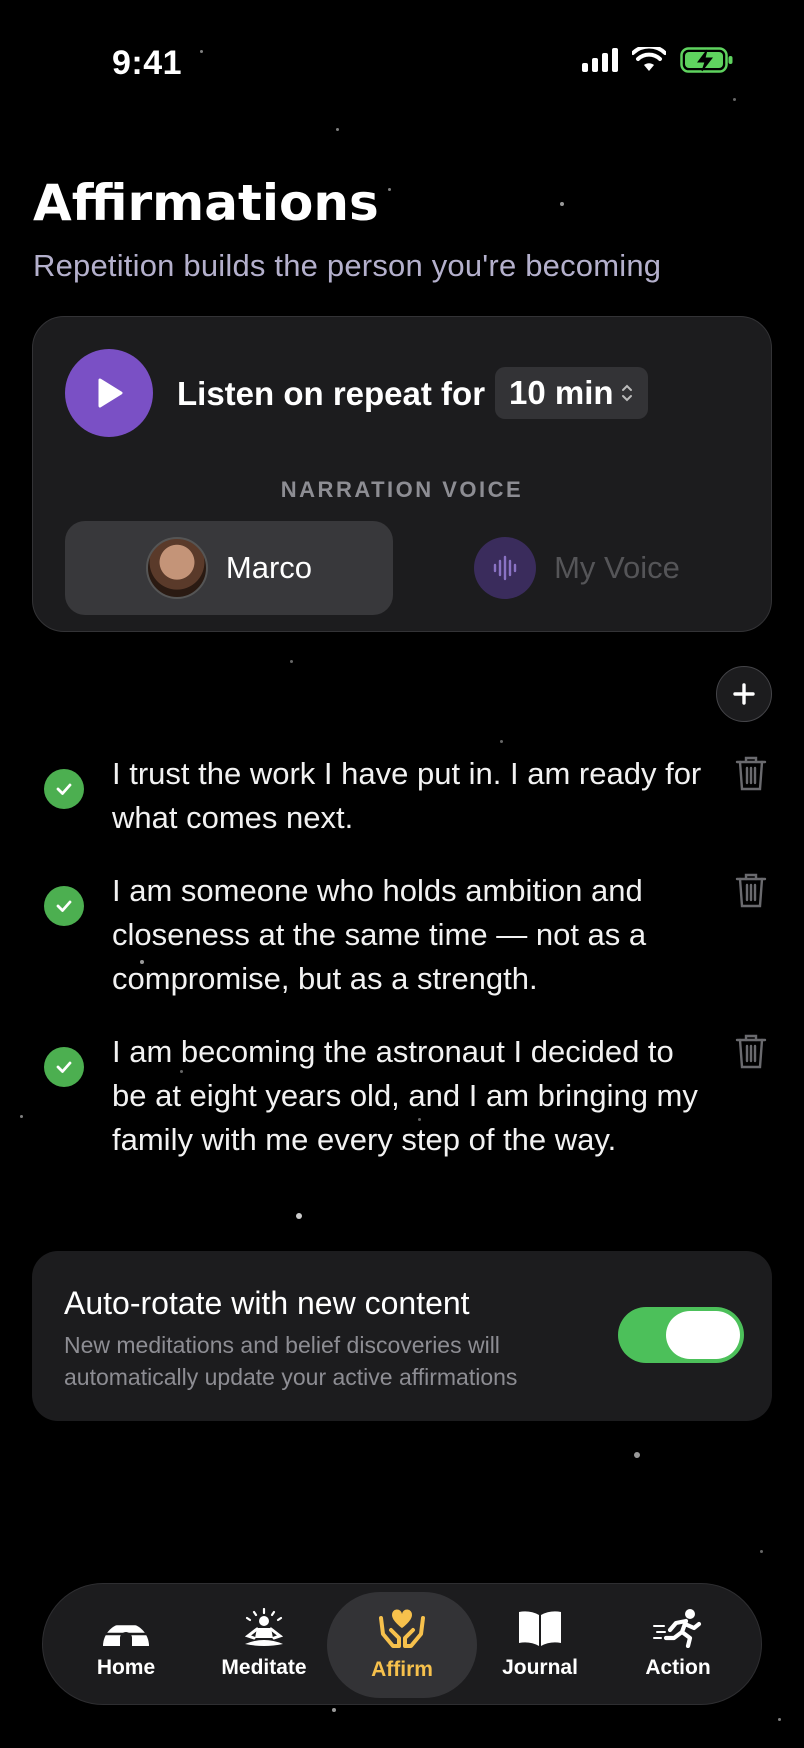  Describe the element at coordinates (678, 1667) in the screenshot. I see `tab-label: Action` at that location.